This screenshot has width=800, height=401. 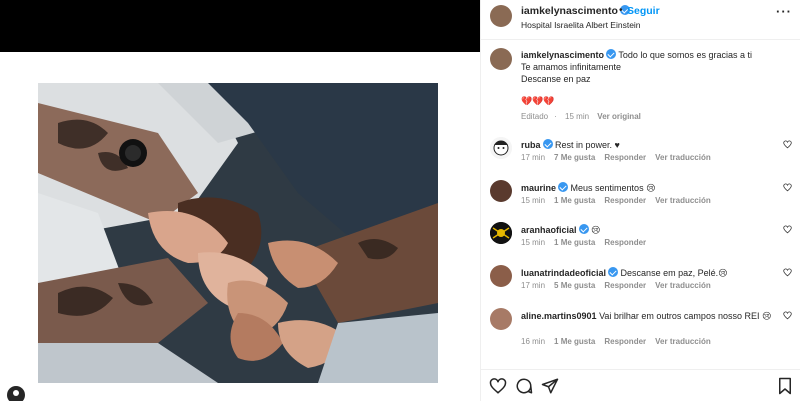 I want to click on comment-meta: 17 min 7 Me gusta Responder Ver traducción, so click(x=620, y=157).